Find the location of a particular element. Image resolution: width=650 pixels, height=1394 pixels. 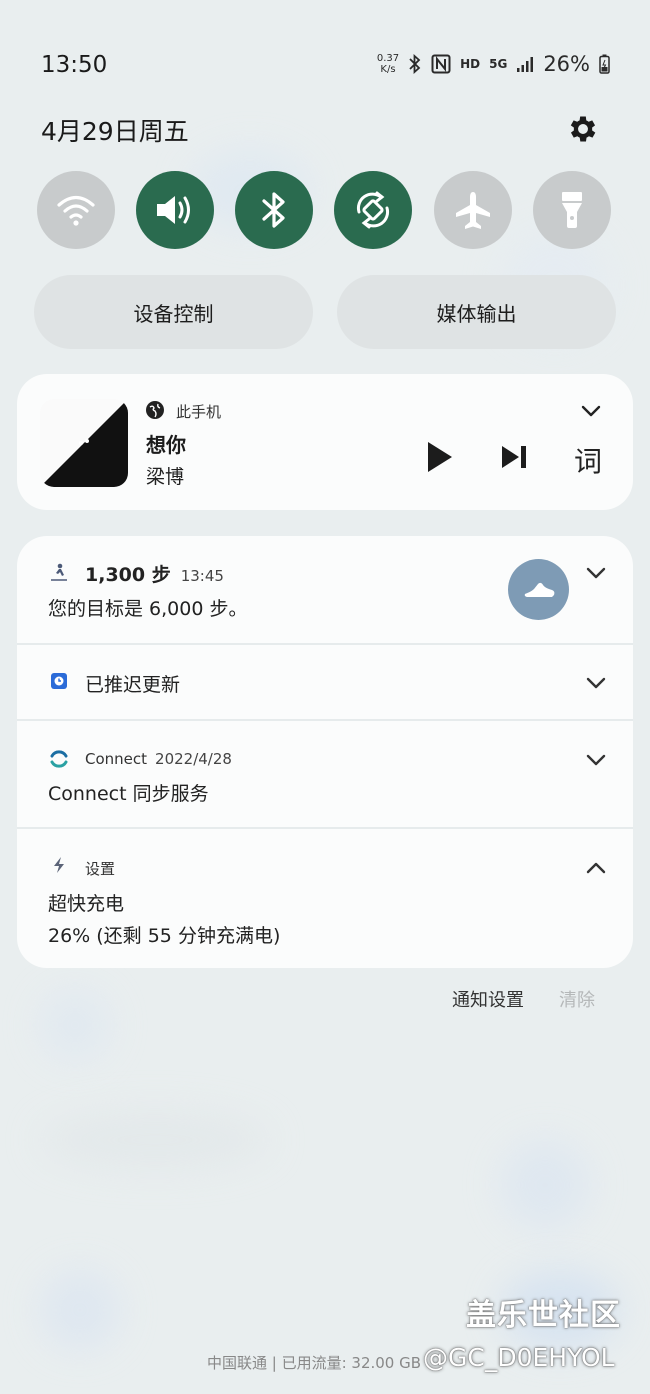

wifi-icon is located at coordinates (76, 210).